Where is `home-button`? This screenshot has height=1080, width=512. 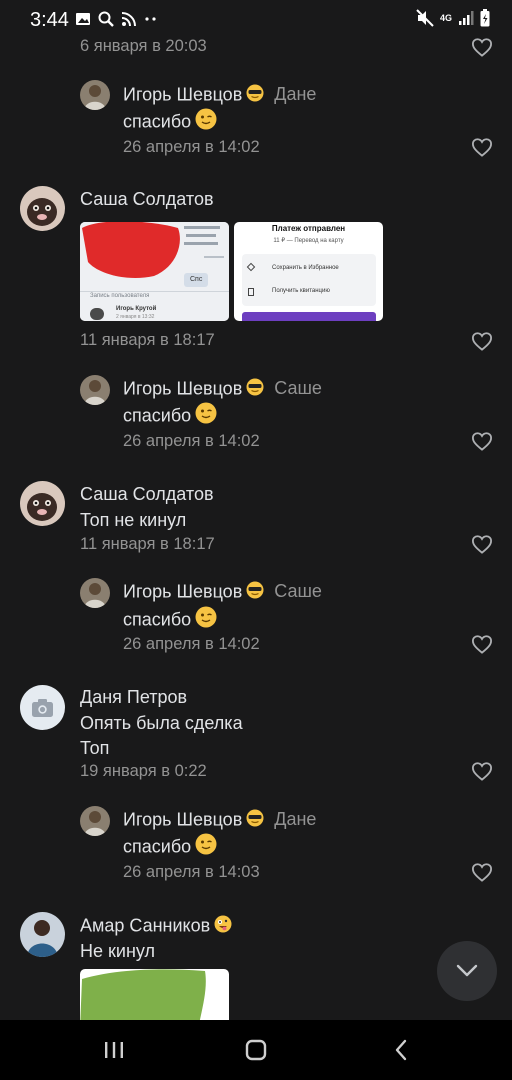
home-button is located at coordinates (256, 1050).